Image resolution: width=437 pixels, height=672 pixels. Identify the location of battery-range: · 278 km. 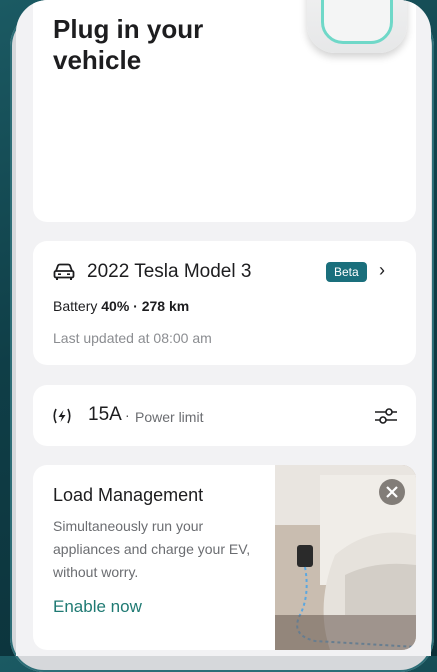
(159, 306).